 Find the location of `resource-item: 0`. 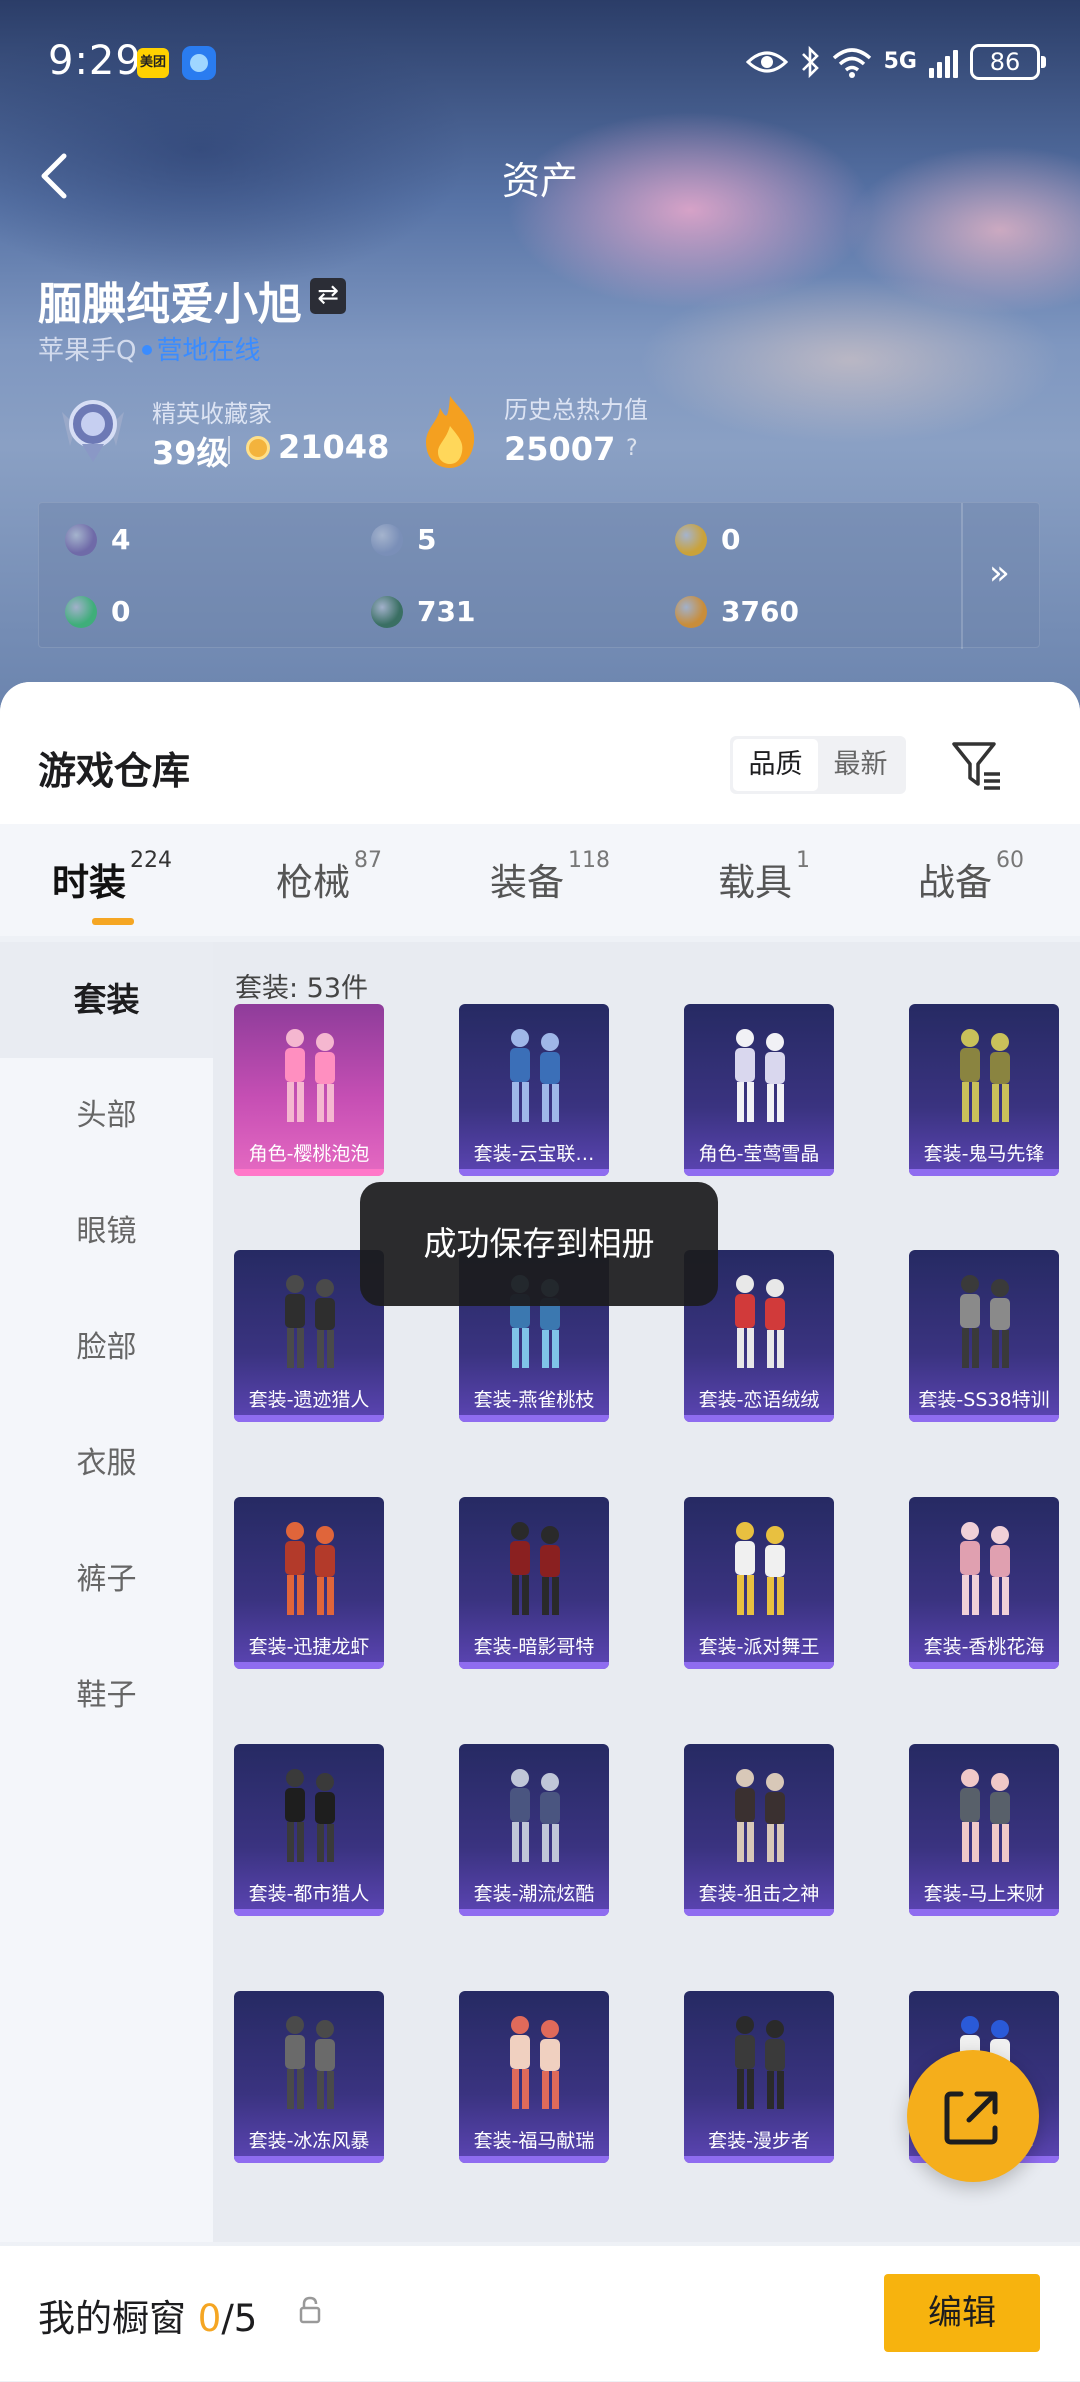

resource-item: 0 is located at coordinates (707, 539).